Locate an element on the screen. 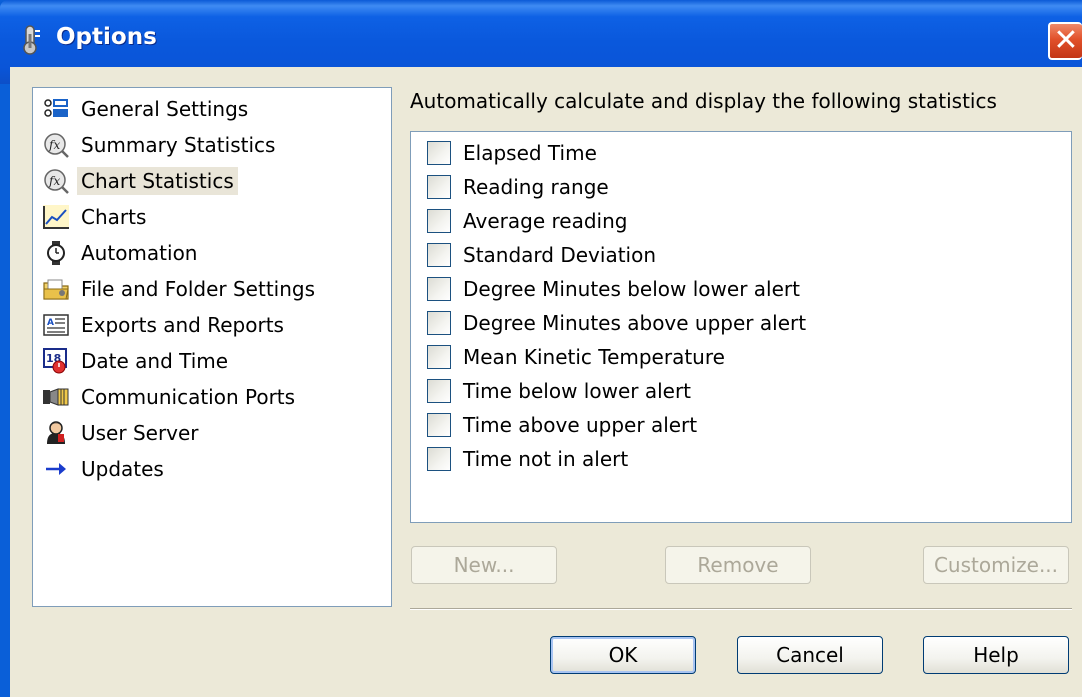 This screenshot has height=697, width=1082. calendar-icon: 18 is located at coordinates (56, 361).